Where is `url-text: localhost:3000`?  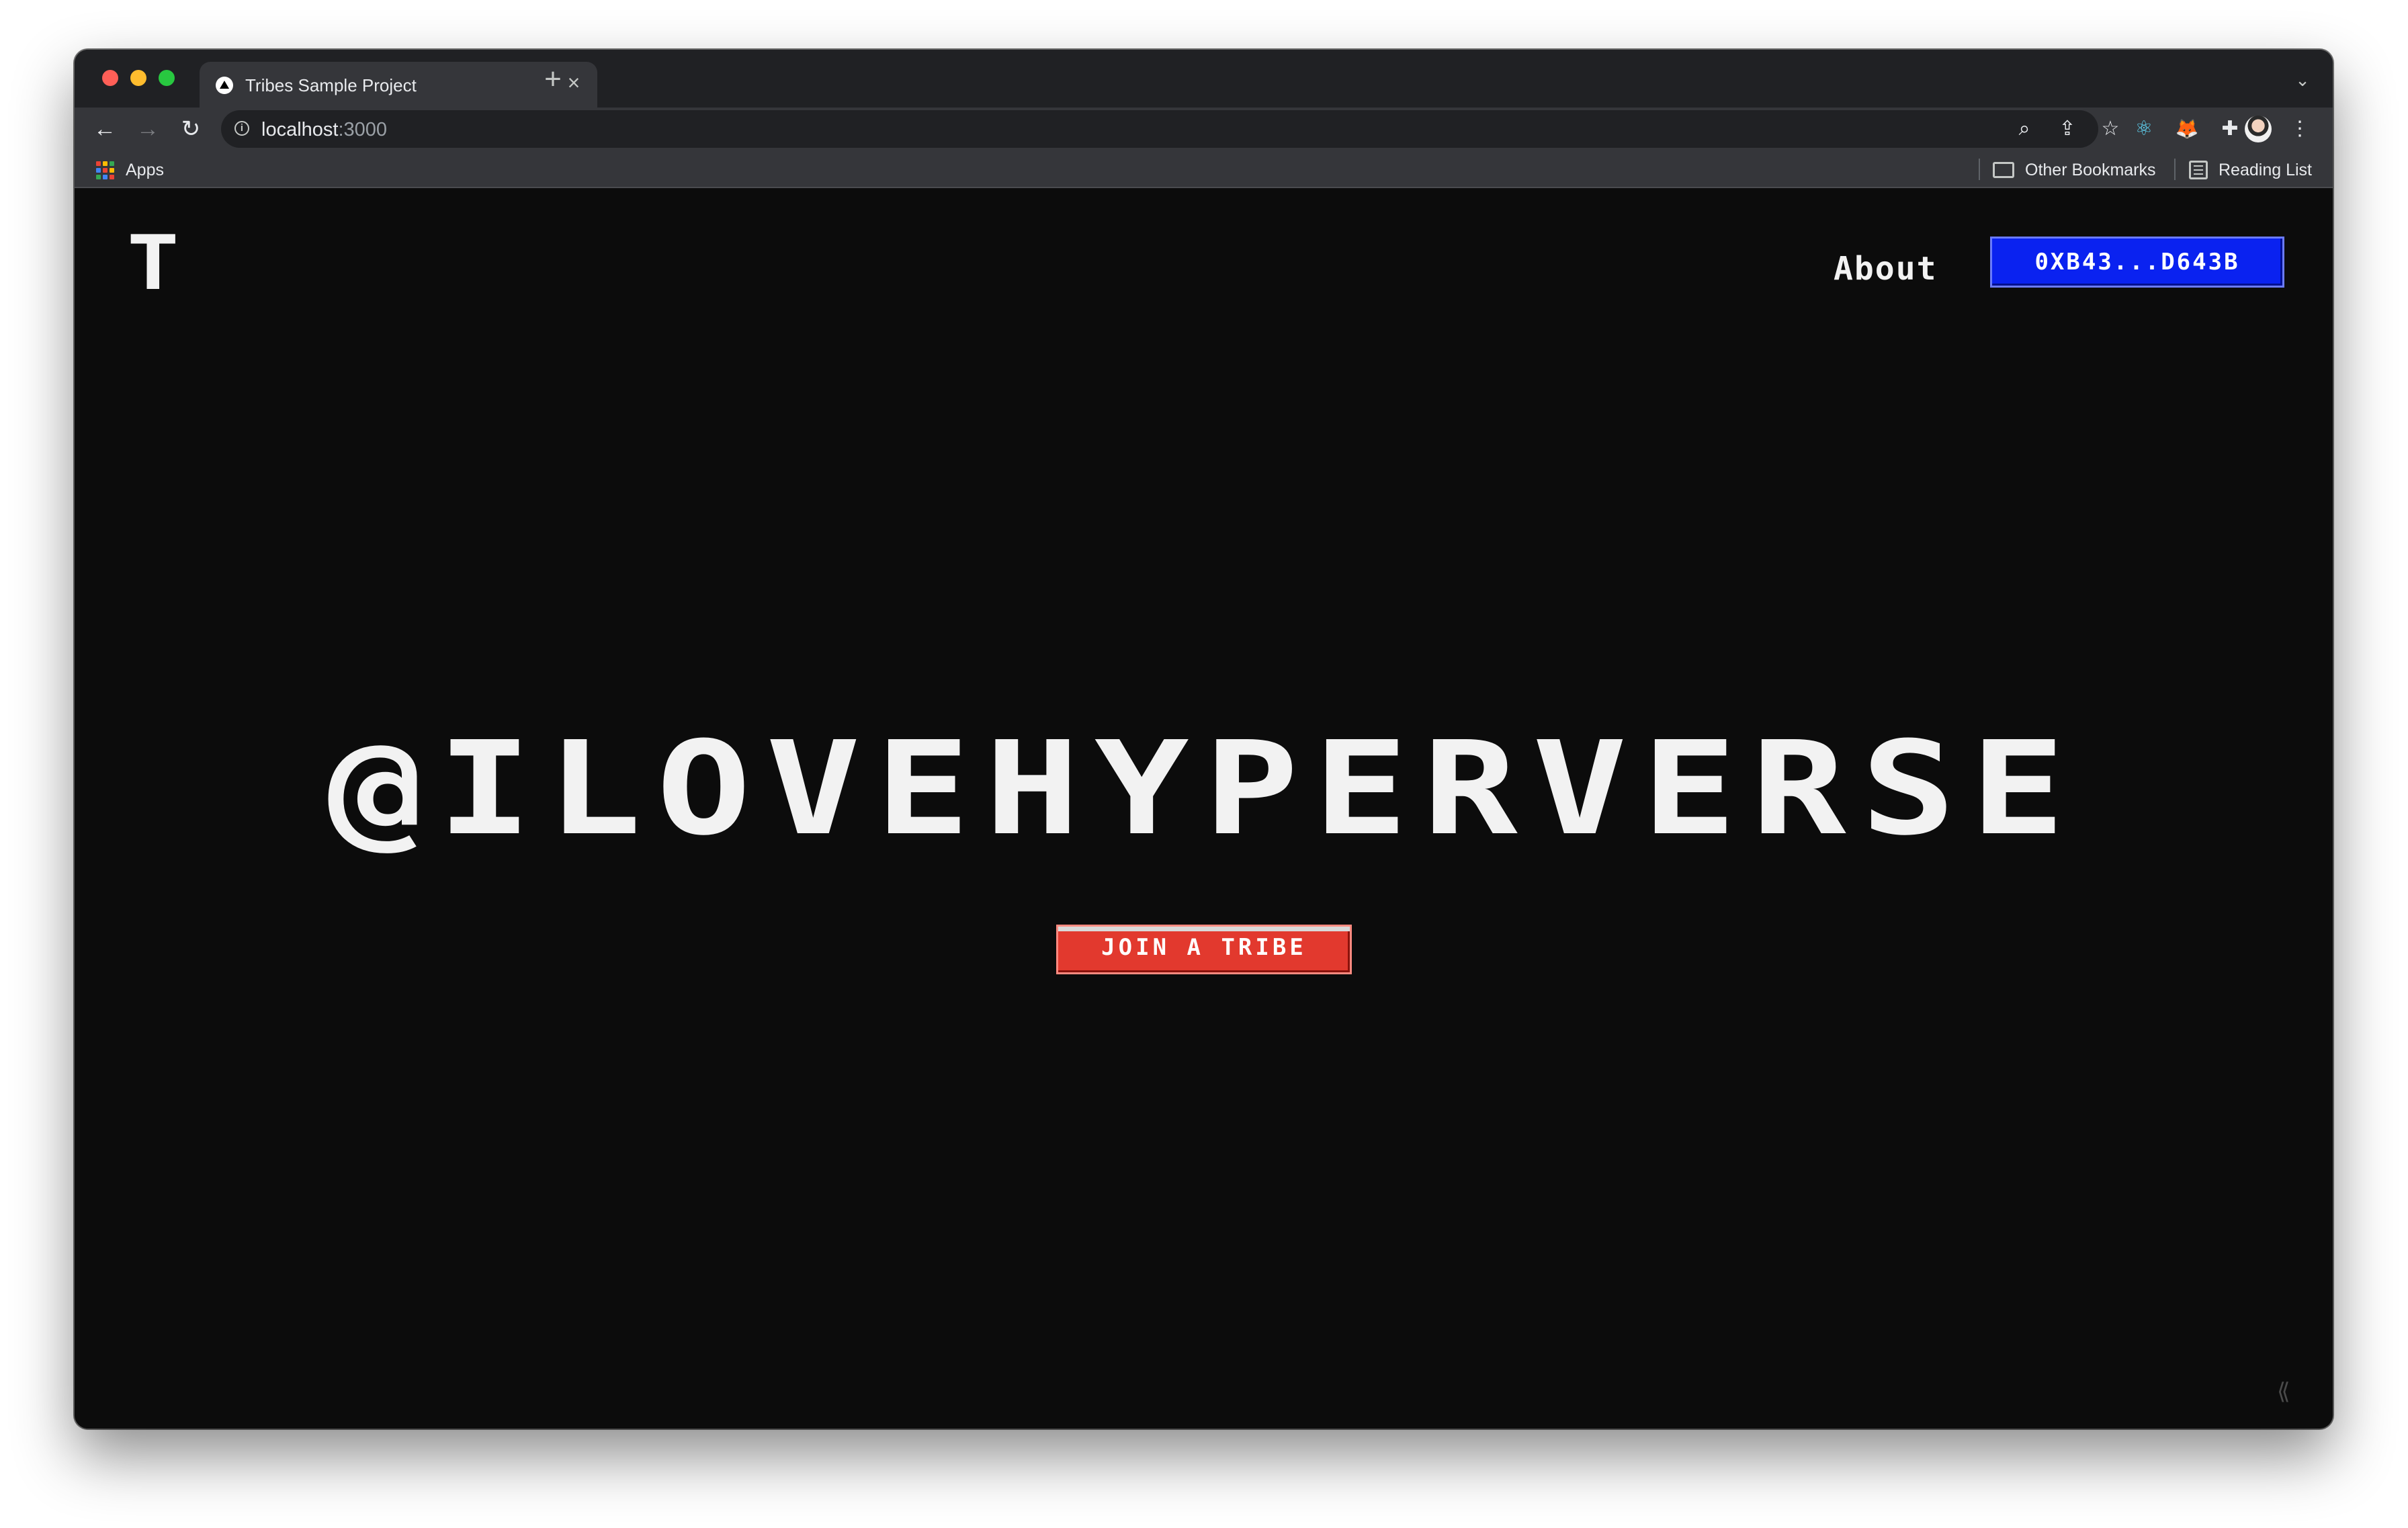
url-text: localhost:3000 is located at coordinates (324, 130).